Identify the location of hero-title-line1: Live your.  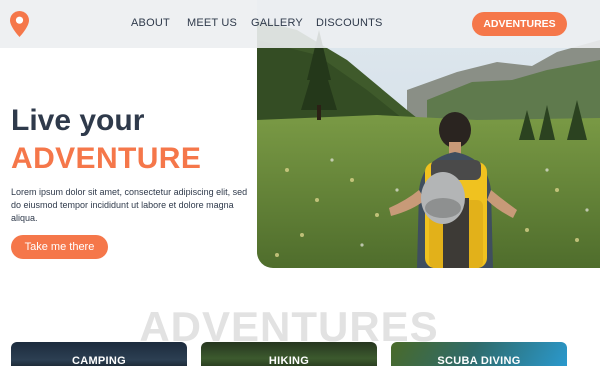
(78, 120).